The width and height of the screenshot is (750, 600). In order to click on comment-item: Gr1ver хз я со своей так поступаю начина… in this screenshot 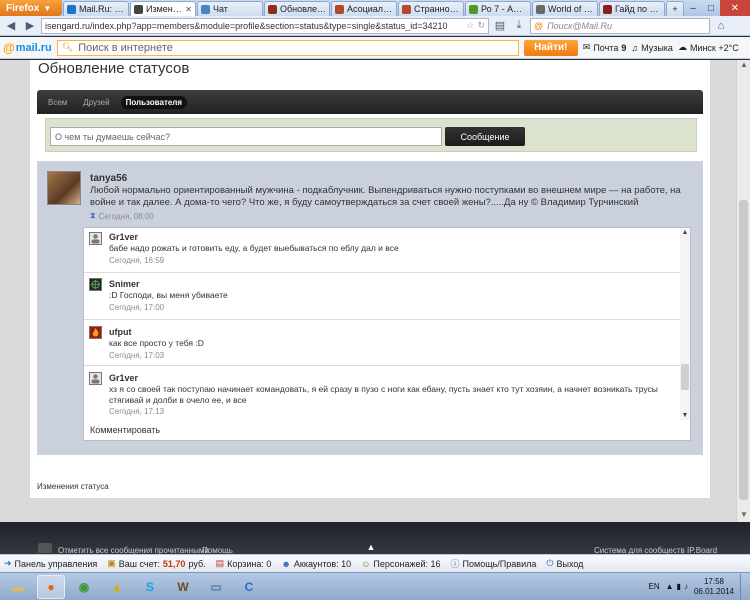, I will do `click(383, 393)`.